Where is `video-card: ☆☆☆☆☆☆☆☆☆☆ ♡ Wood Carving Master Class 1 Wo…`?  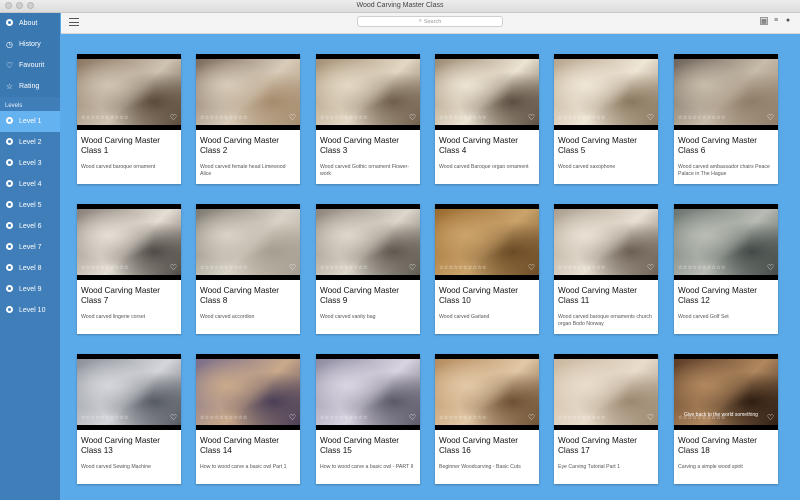 video-card: ☆☆☆☆☆☆☆☆☆☆ ♡ Wood Carving Master Class 1 Wo… is located at coordinates (129, 119).